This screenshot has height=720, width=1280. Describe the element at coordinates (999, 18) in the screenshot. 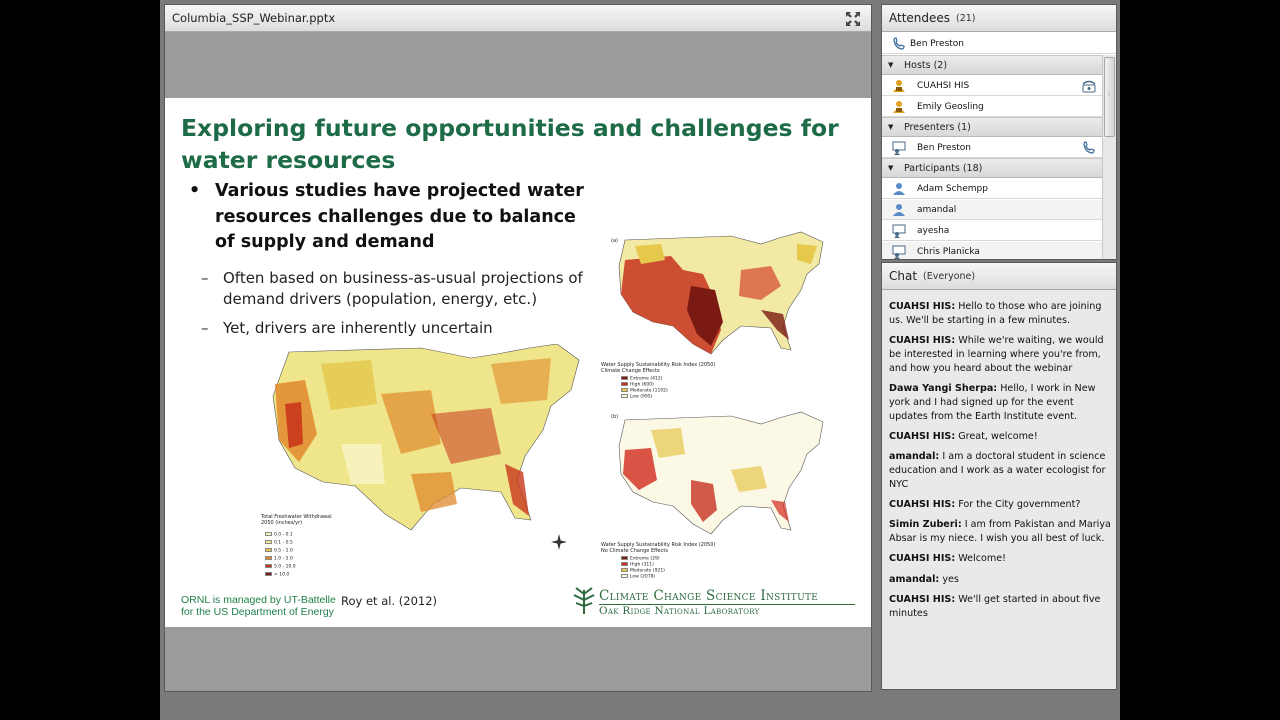

I see `attendees-header: Attendees (21)` at that location.